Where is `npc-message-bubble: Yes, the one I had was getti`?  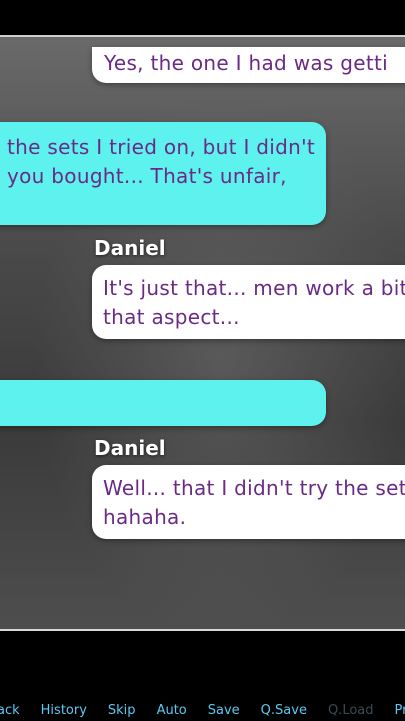 npc-message-bubble: Yes, the one I had was getti is located at coordinates (248, 65).